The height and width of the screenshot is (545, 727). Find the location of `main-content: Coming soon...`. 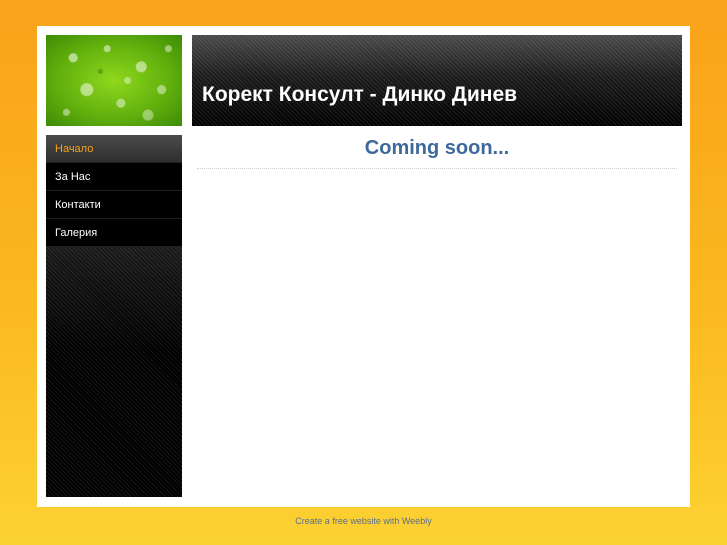

main-content: Coming soon... is located at coordinates (437, 152).